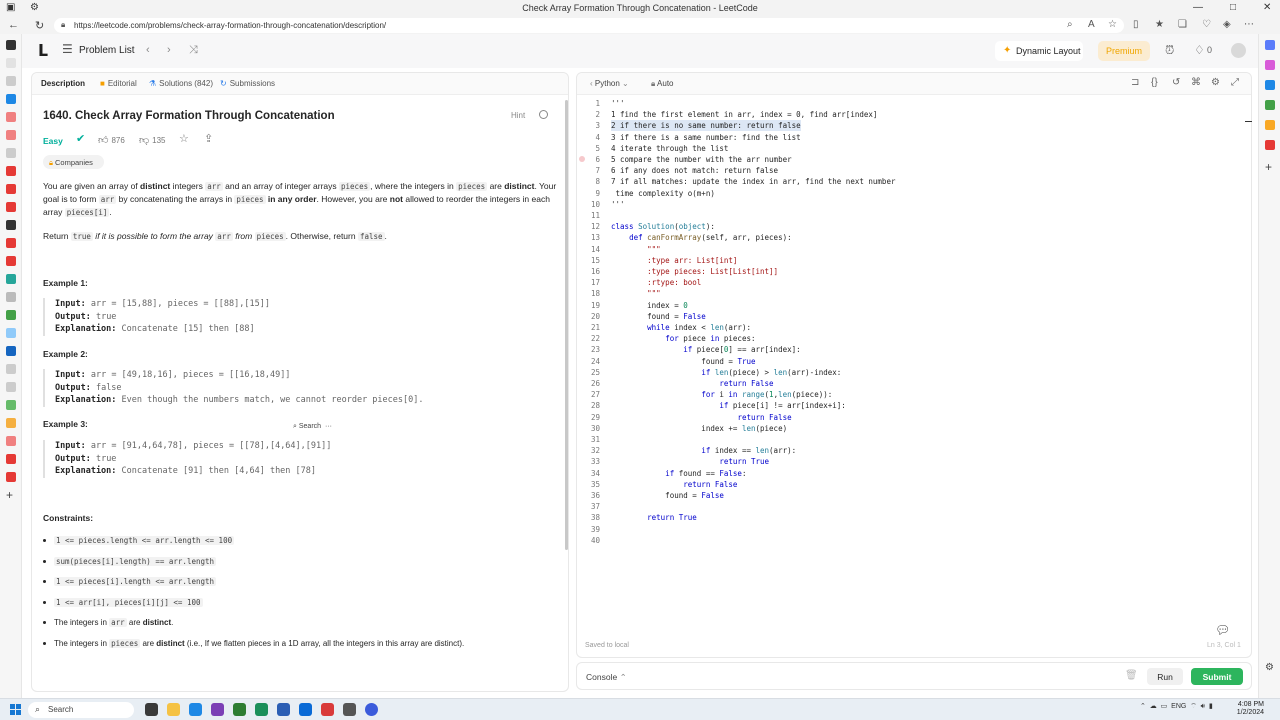 This screenshot has height=720, width=1280. Describe the element at coordinates (1270, 105) in the screenshot. I see `games-icon` at that location.